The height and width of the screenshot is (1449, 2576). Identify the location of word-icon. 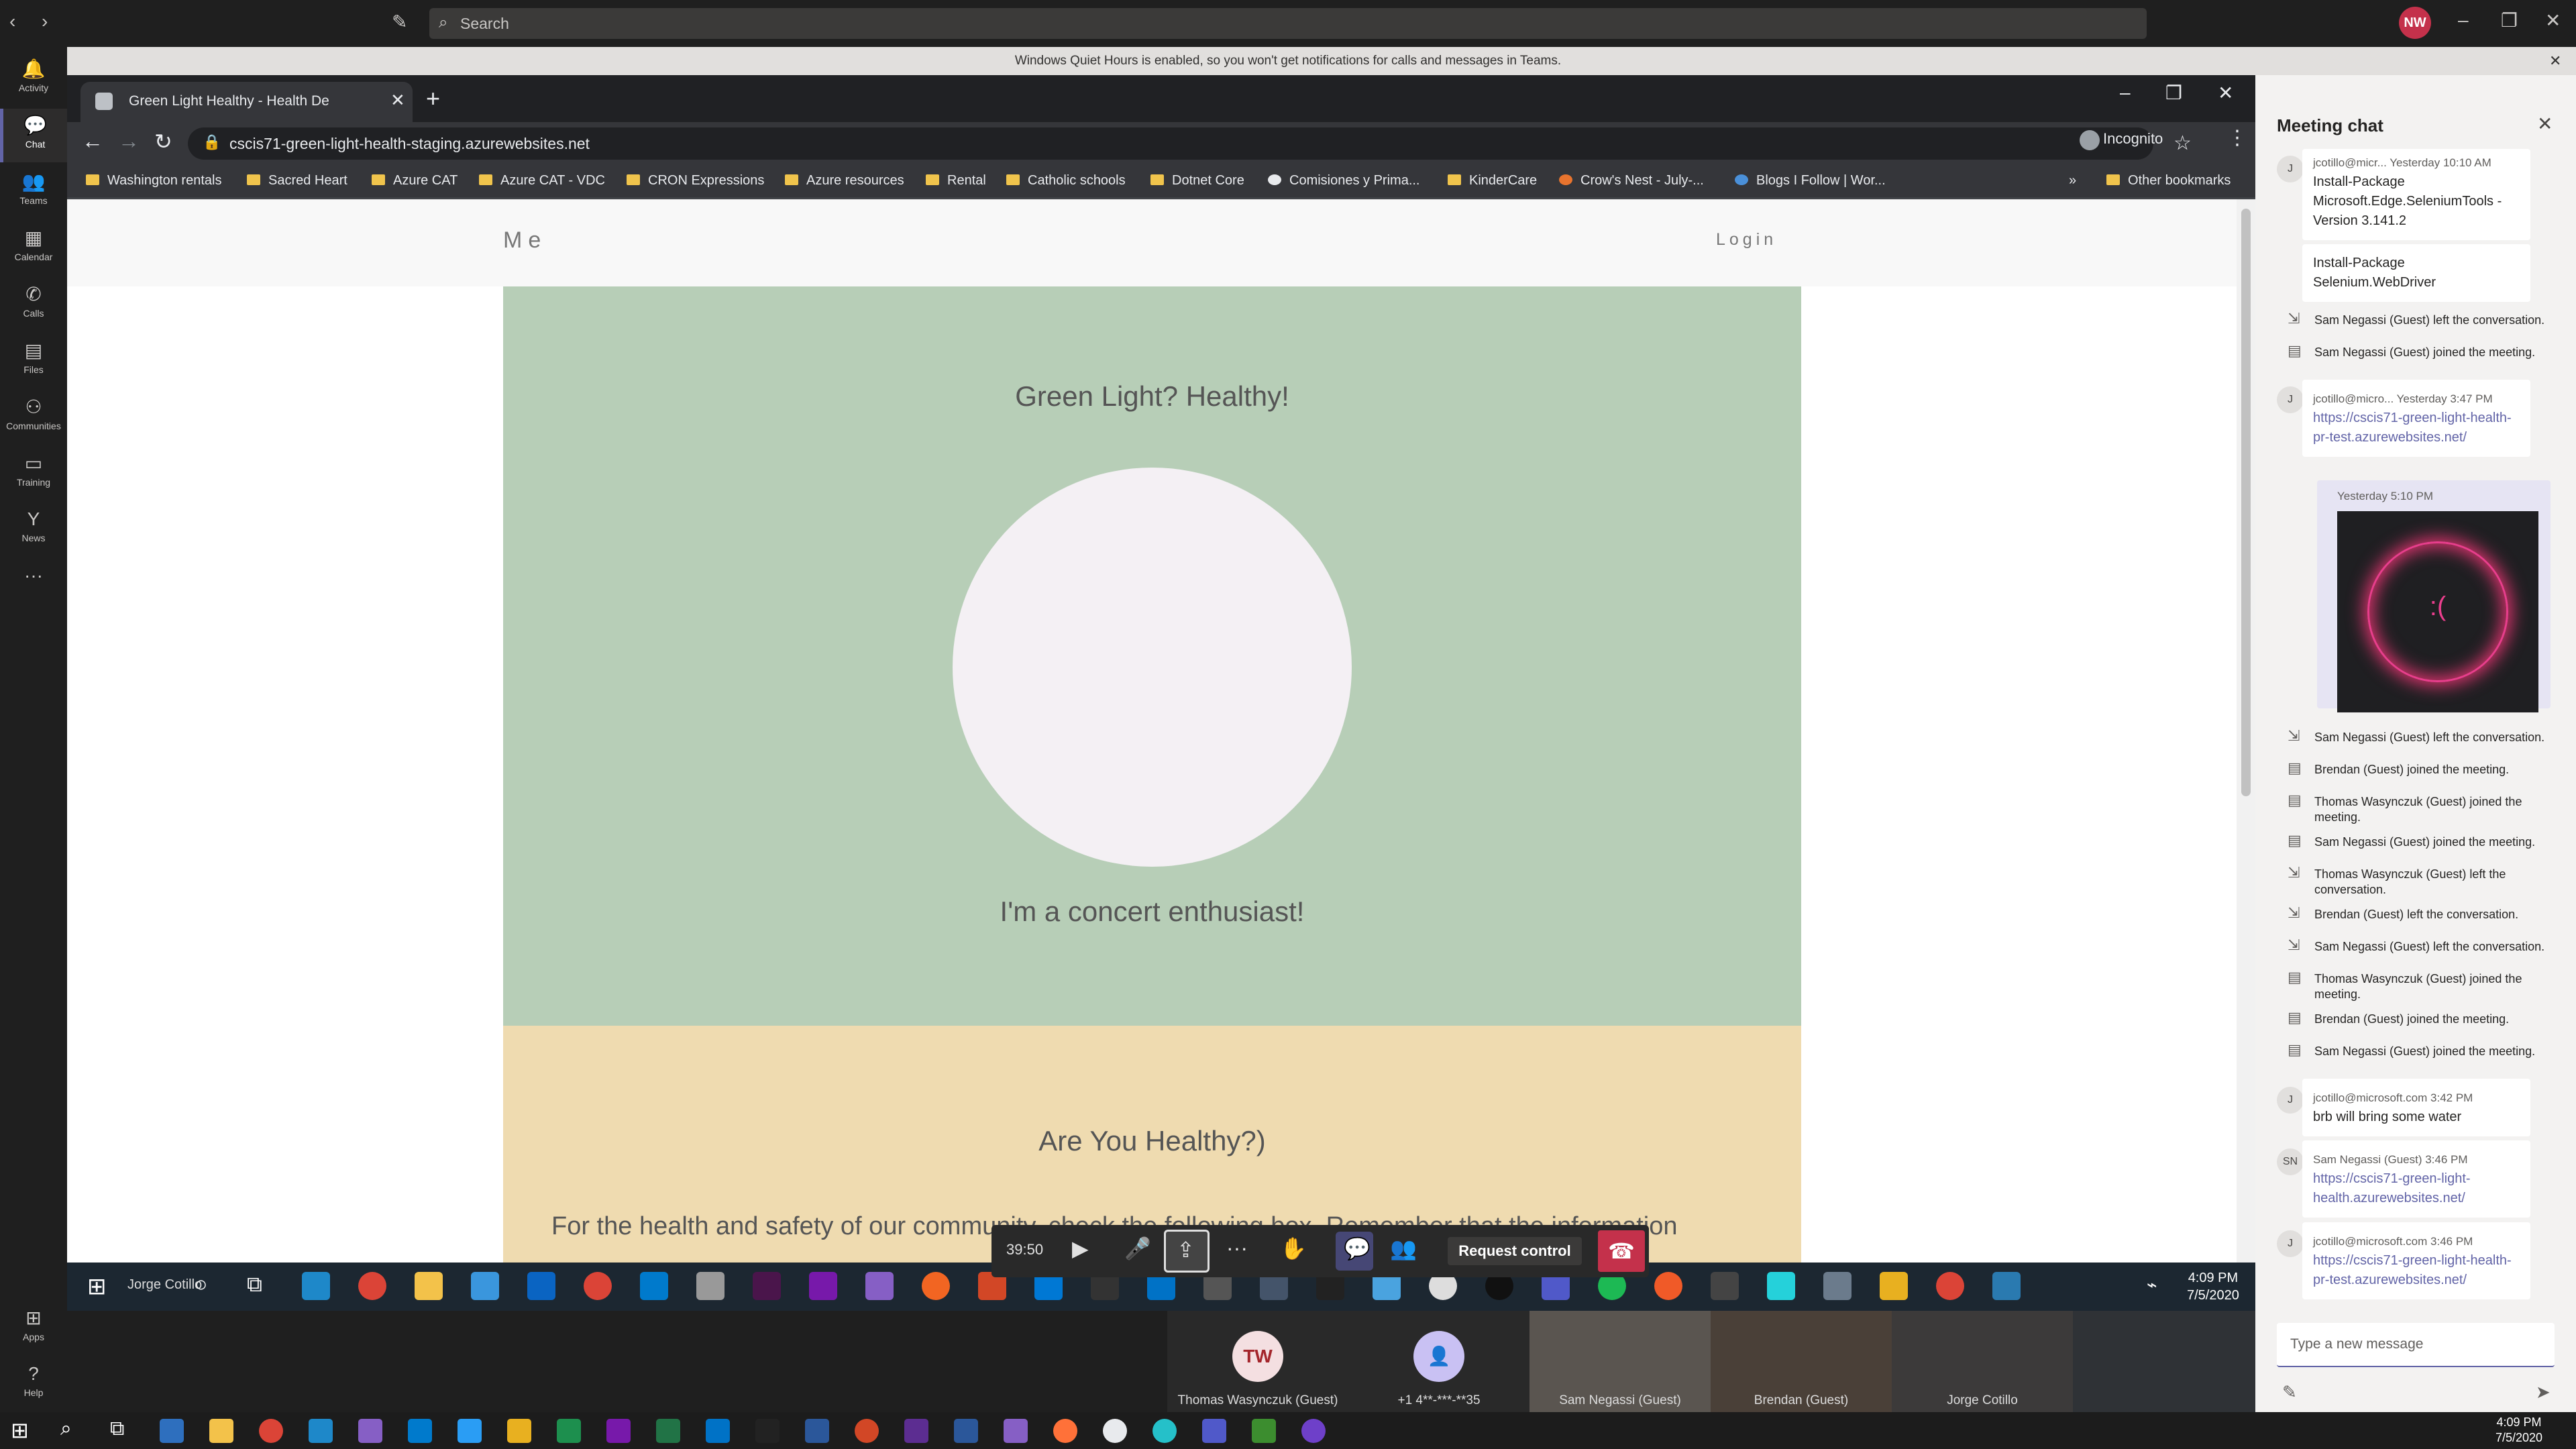
(966, 1431).